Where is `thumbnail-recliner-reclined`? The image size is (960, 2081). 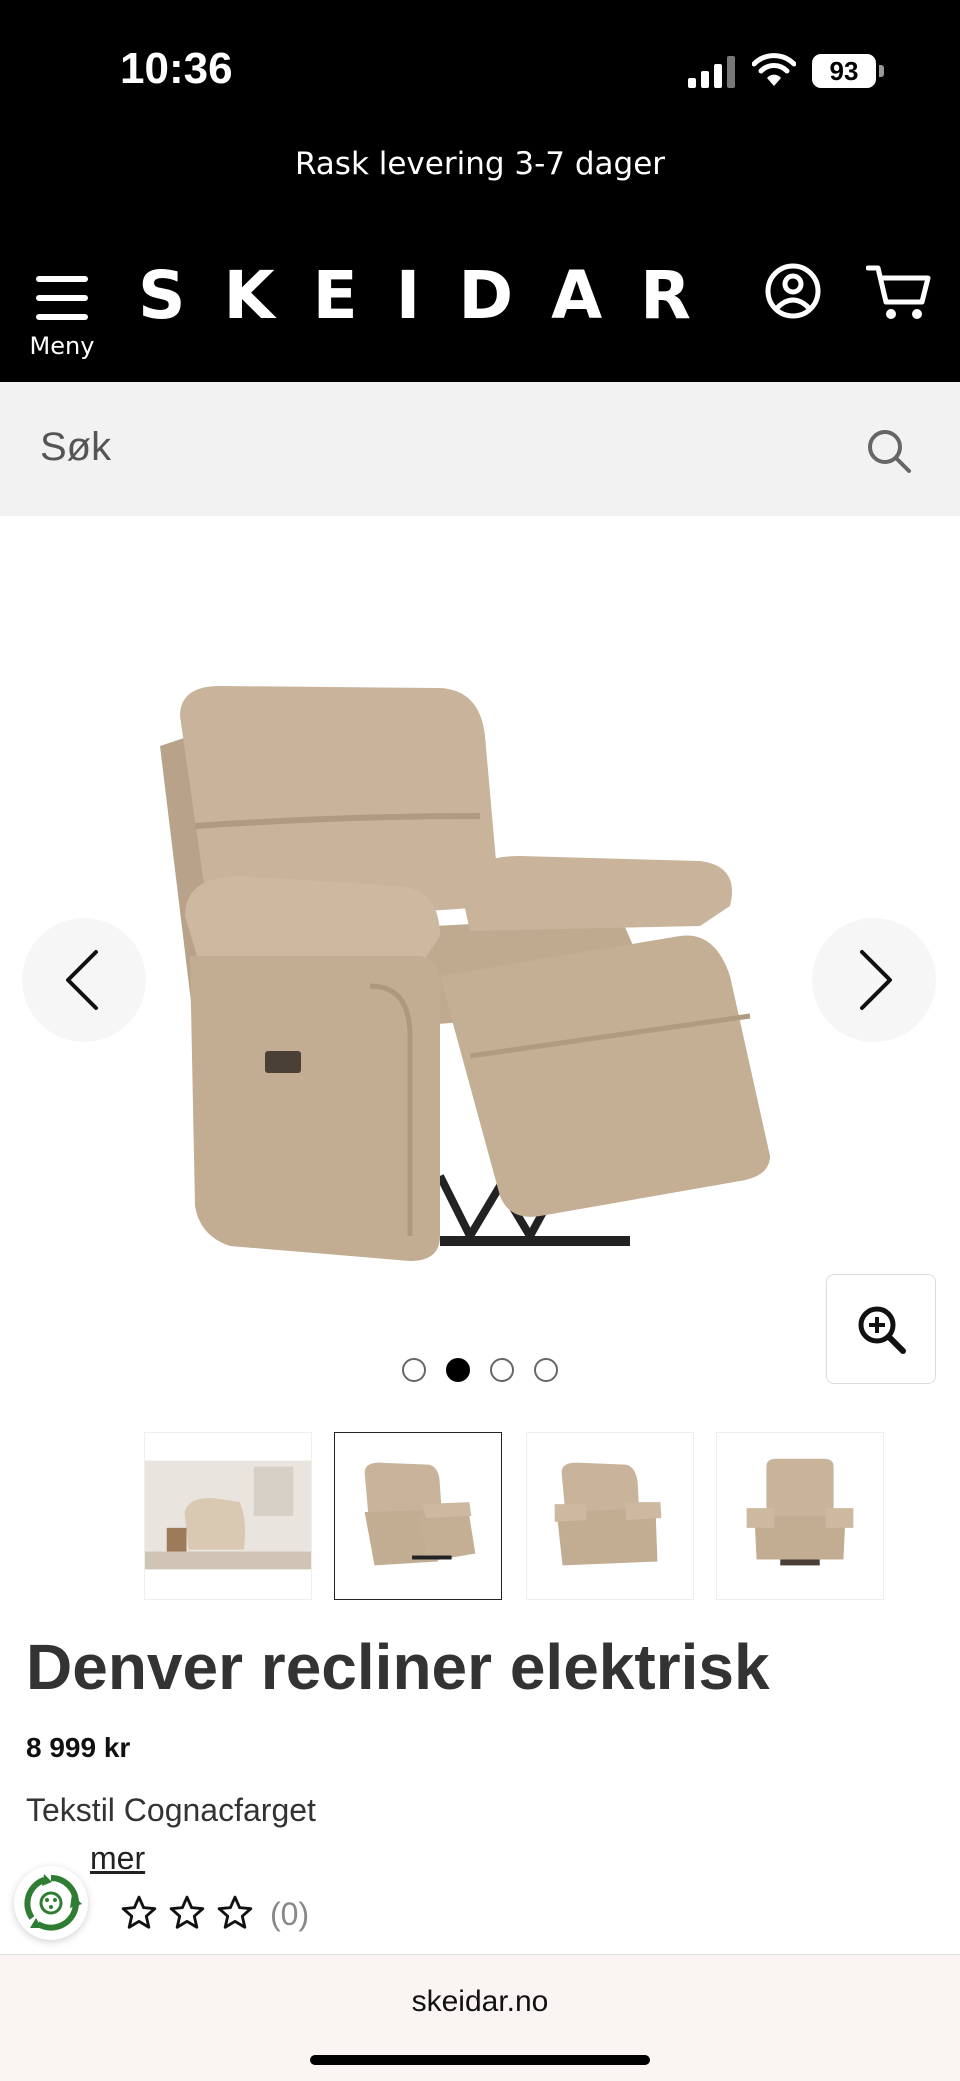 thumbnail-recliner-reclined is located at coordinates (418, 1516).